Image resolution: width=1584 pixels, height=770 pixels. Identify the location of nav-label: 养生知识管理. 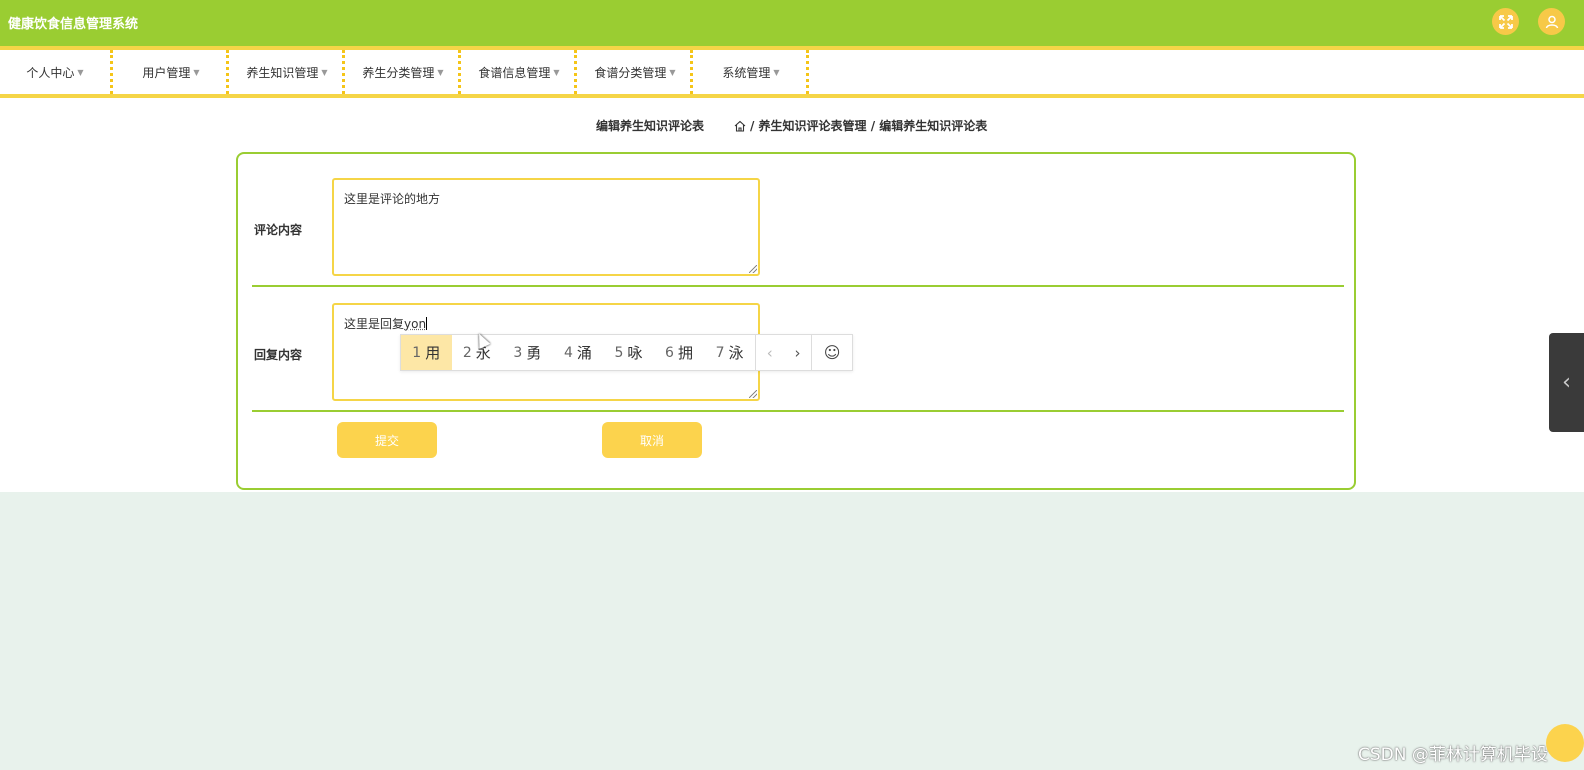
(282, 72).